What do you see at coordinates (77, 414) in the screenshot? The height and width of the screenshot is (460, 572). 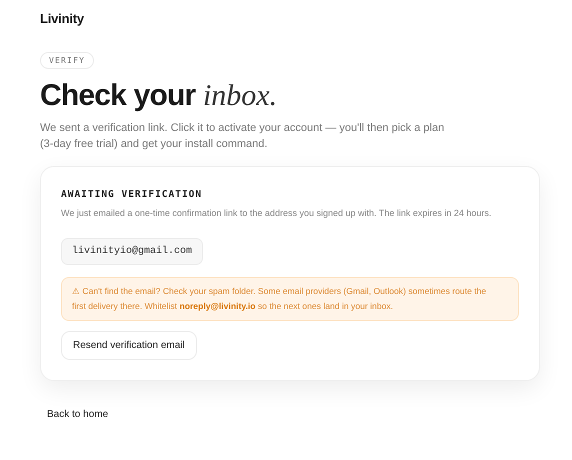 I see `back-home-link: Back to home` at bounding box center [77, 414].